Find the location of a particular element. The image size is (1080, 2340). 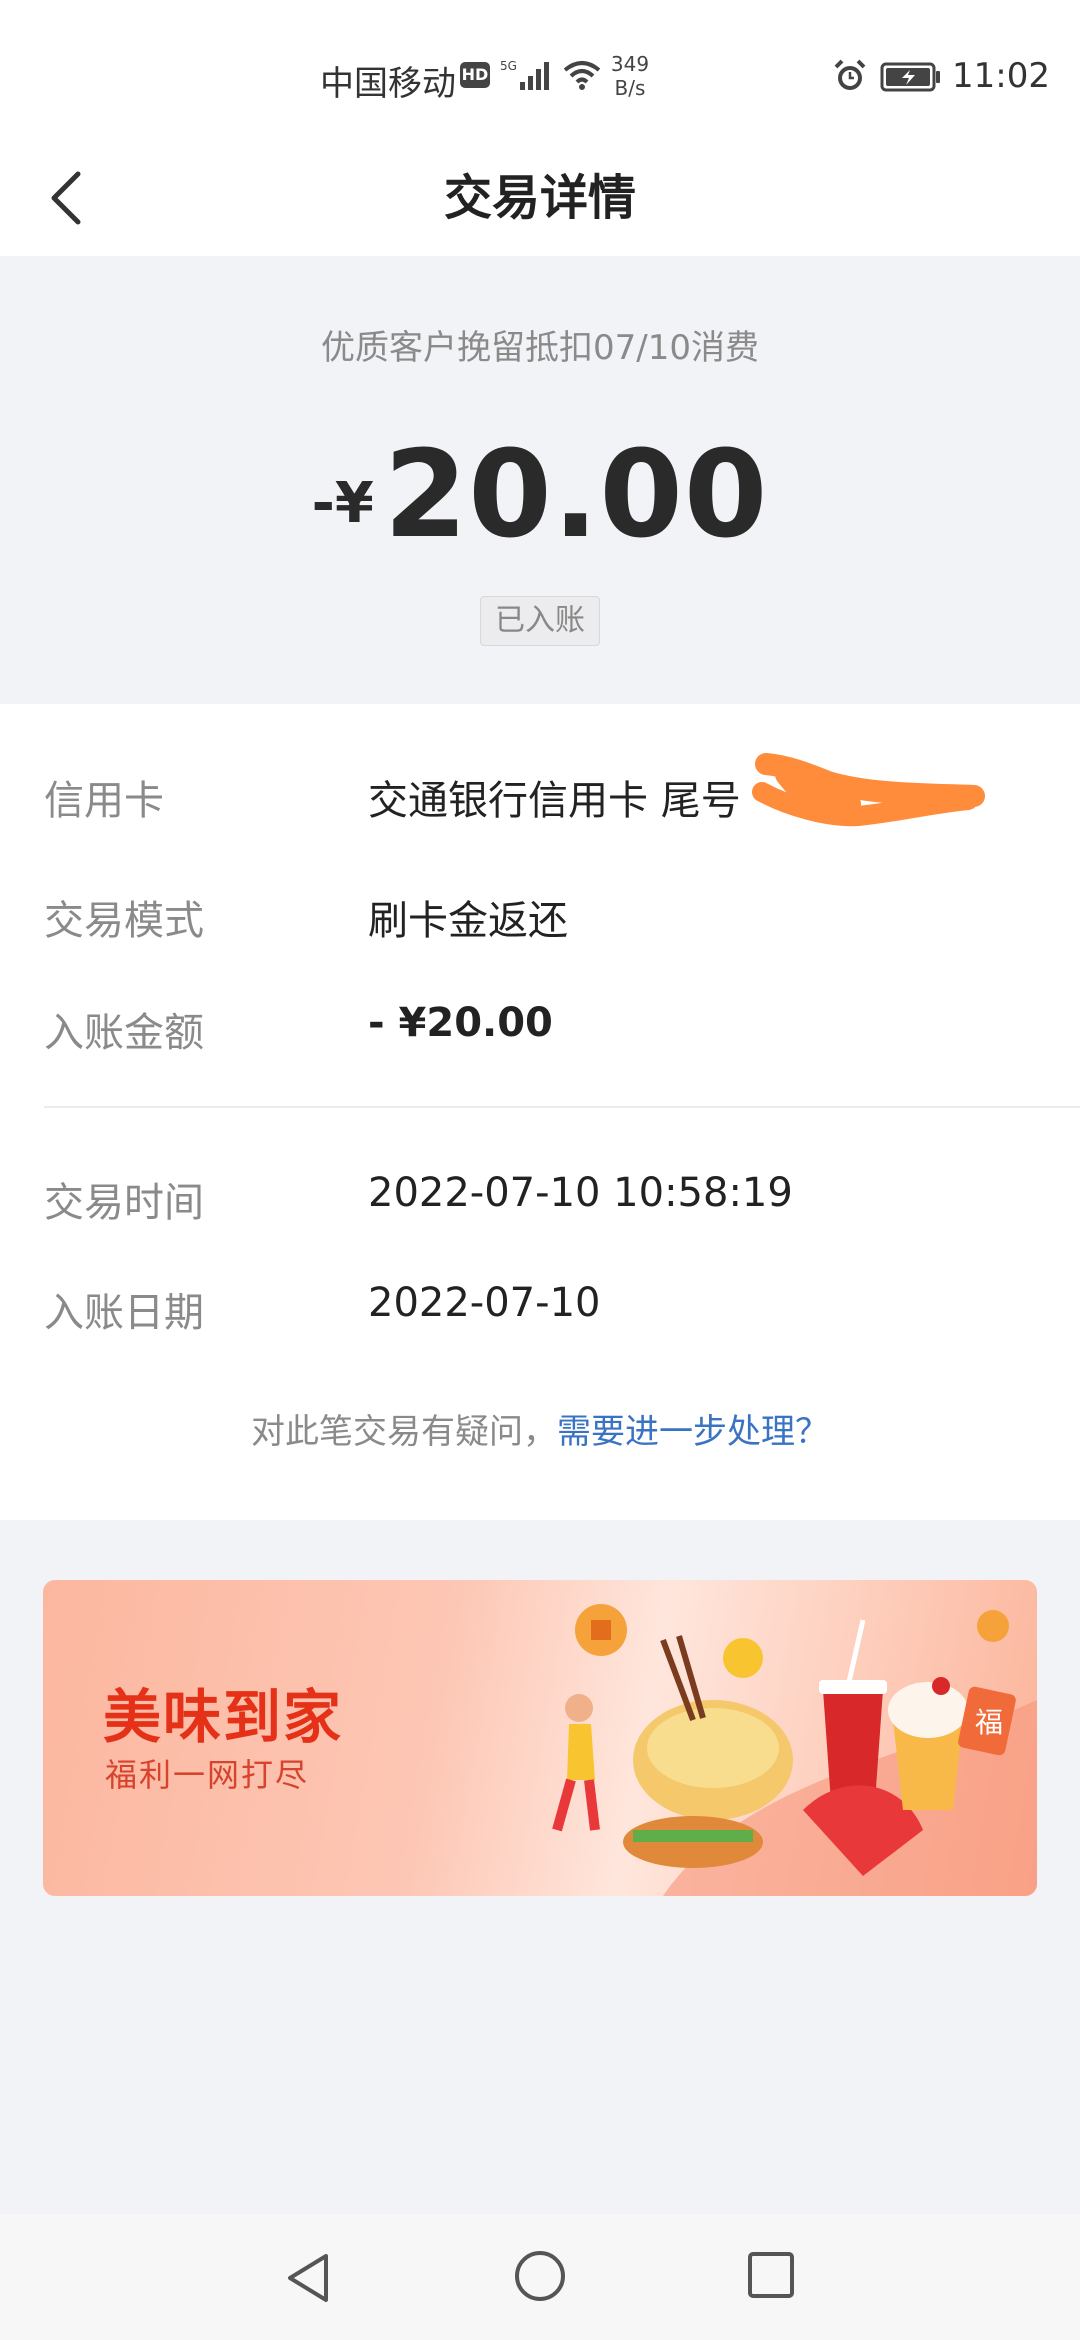

transaction-time-label: 交易时间 is located at coordinates (124, 1203).